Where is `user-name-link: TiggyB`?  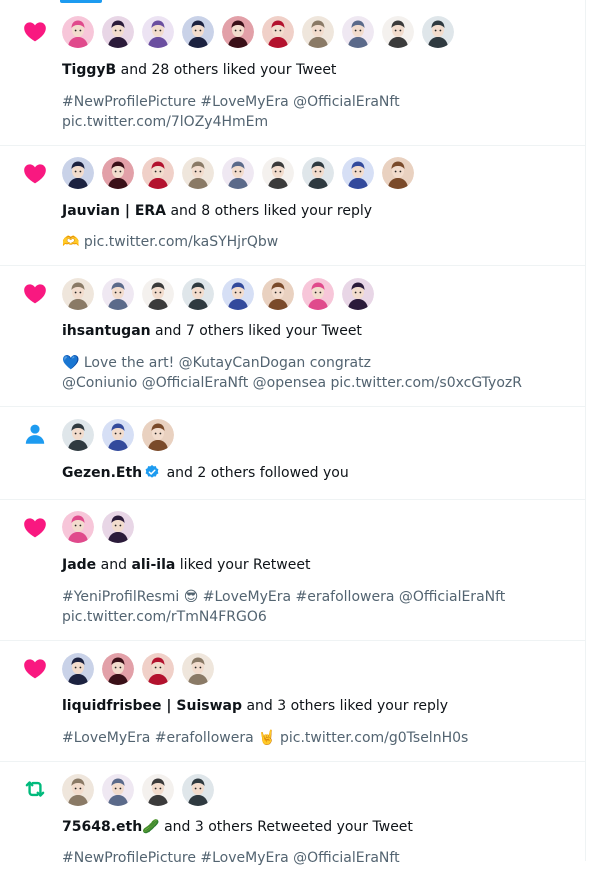 user-name-link: TiggyB is located at coordinates (89, 70).